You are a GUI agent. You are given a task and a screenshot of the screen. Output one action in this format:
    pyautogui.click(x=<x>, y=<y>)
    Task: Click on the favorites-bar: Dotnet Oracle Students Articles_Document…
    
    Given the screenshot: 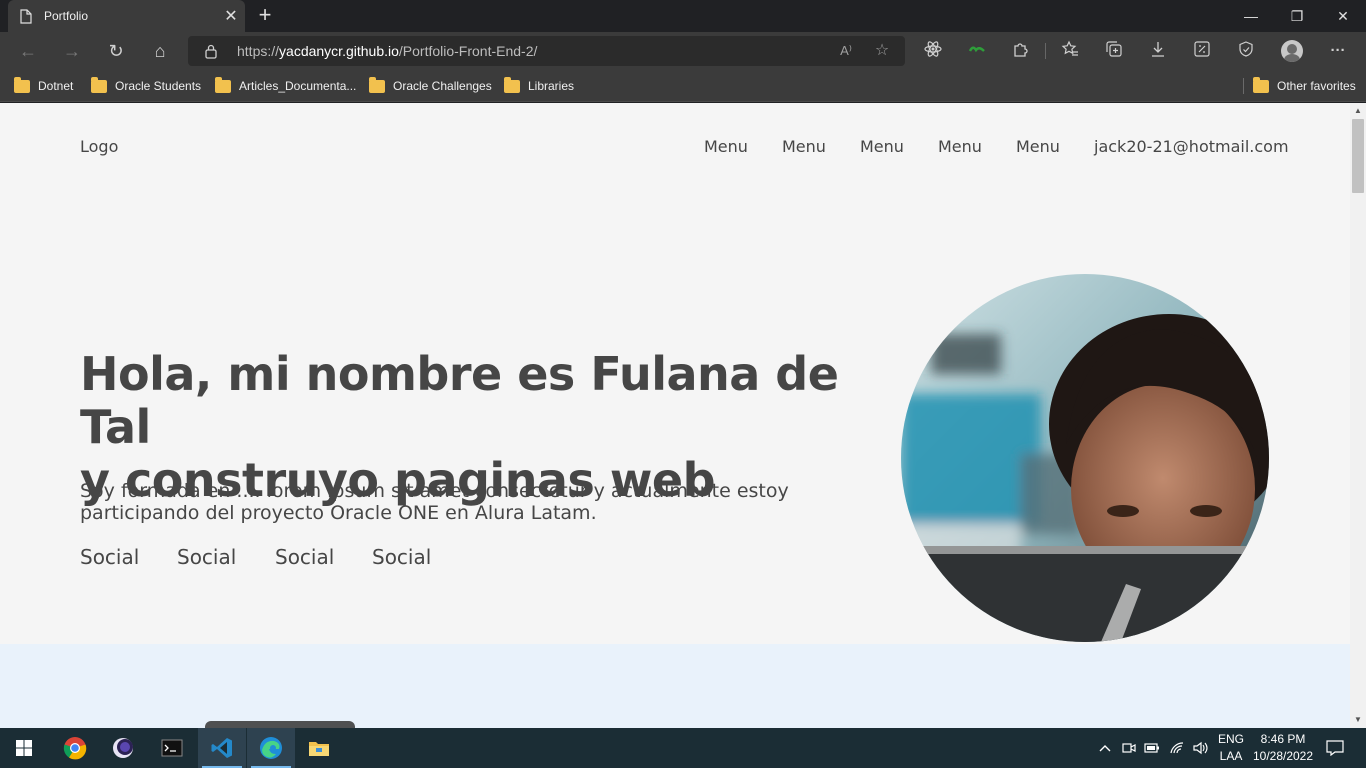 What is the action you would take?
    pyautogui.click(x=683, y=86)
    